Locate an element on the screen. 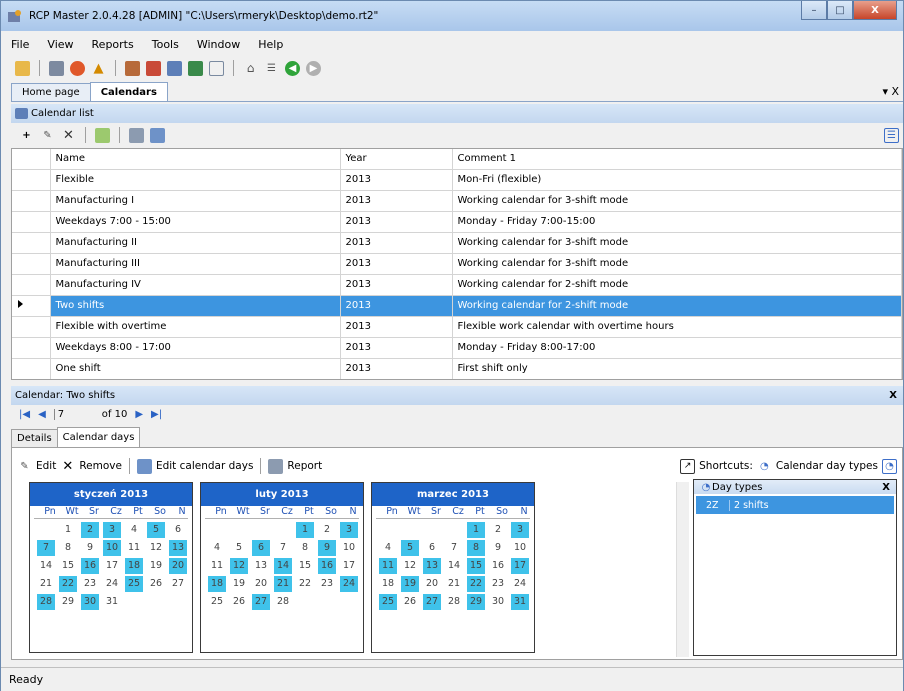  last-record-icon: ▶| is located at coordinates (156, 414).